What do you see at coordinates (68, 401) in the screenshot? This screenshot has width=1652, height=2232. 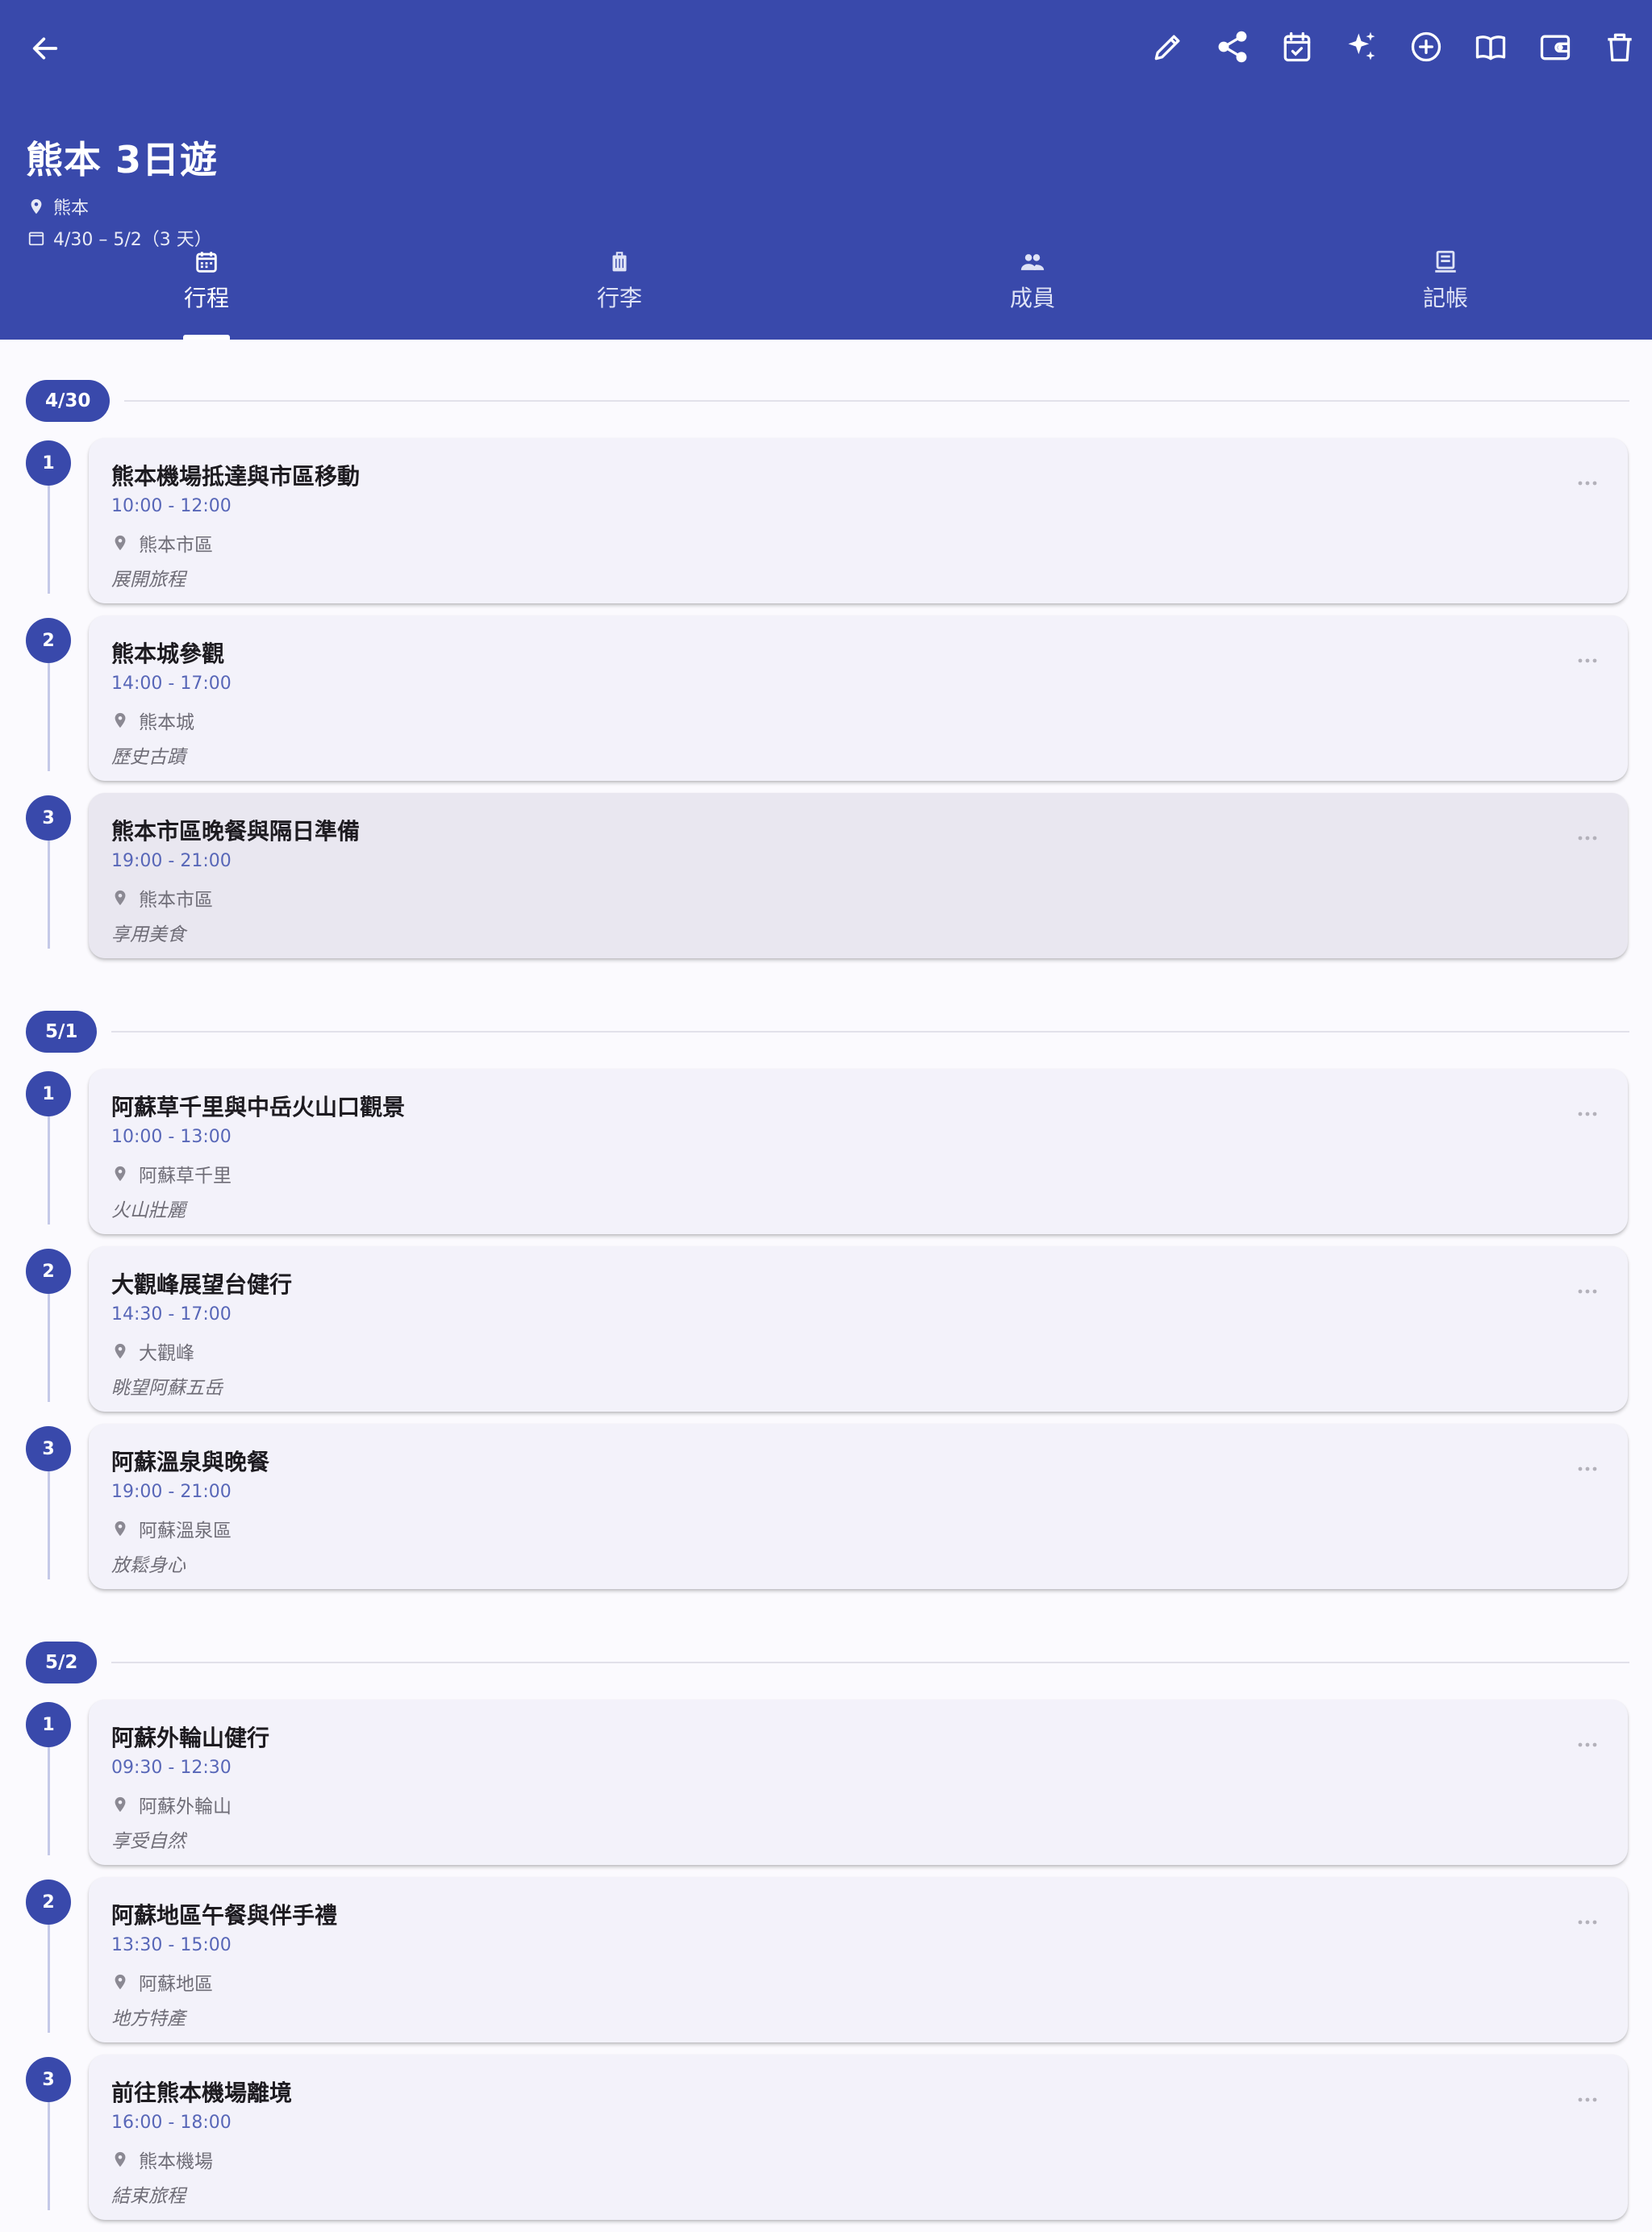 I see `day-chip: 4/30` at bounding box center [68, 401].